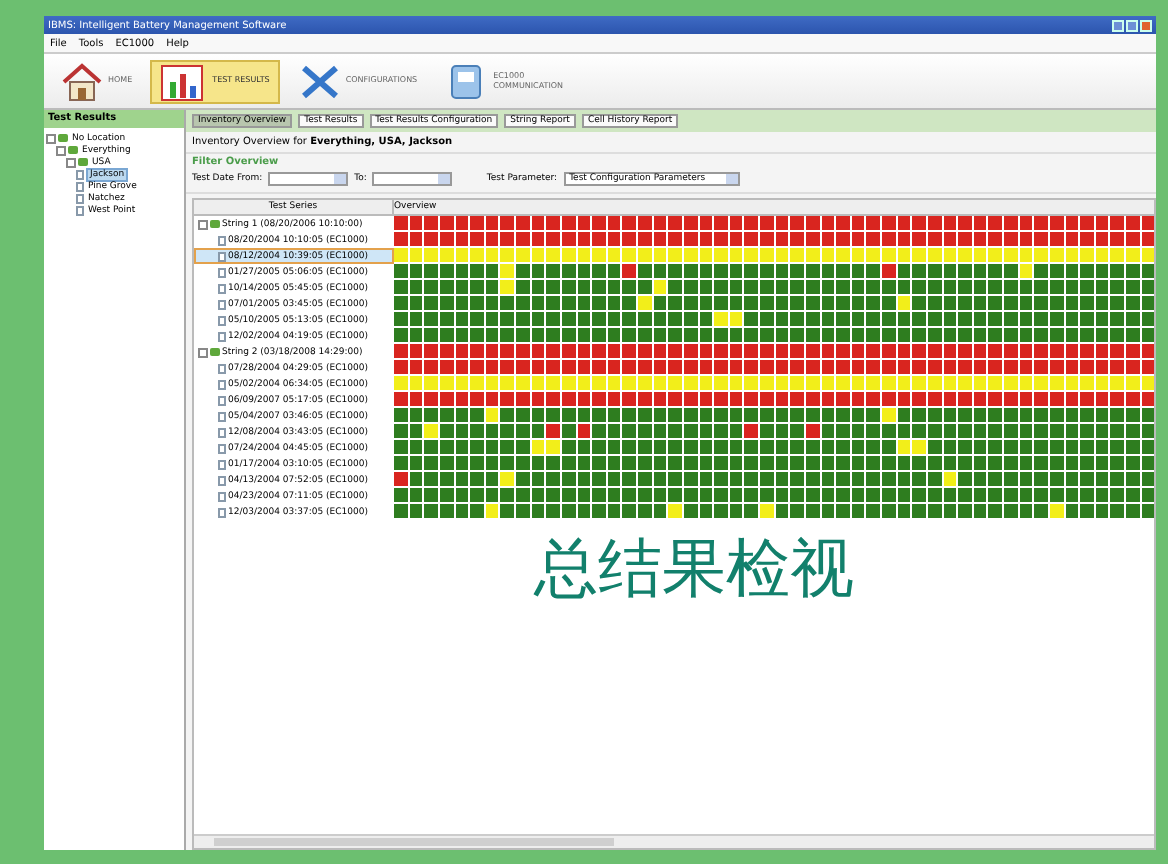 Image resolution: width=1168 pixels, height=864 pixels. I want to click on date-to-field, so click(412, 179).